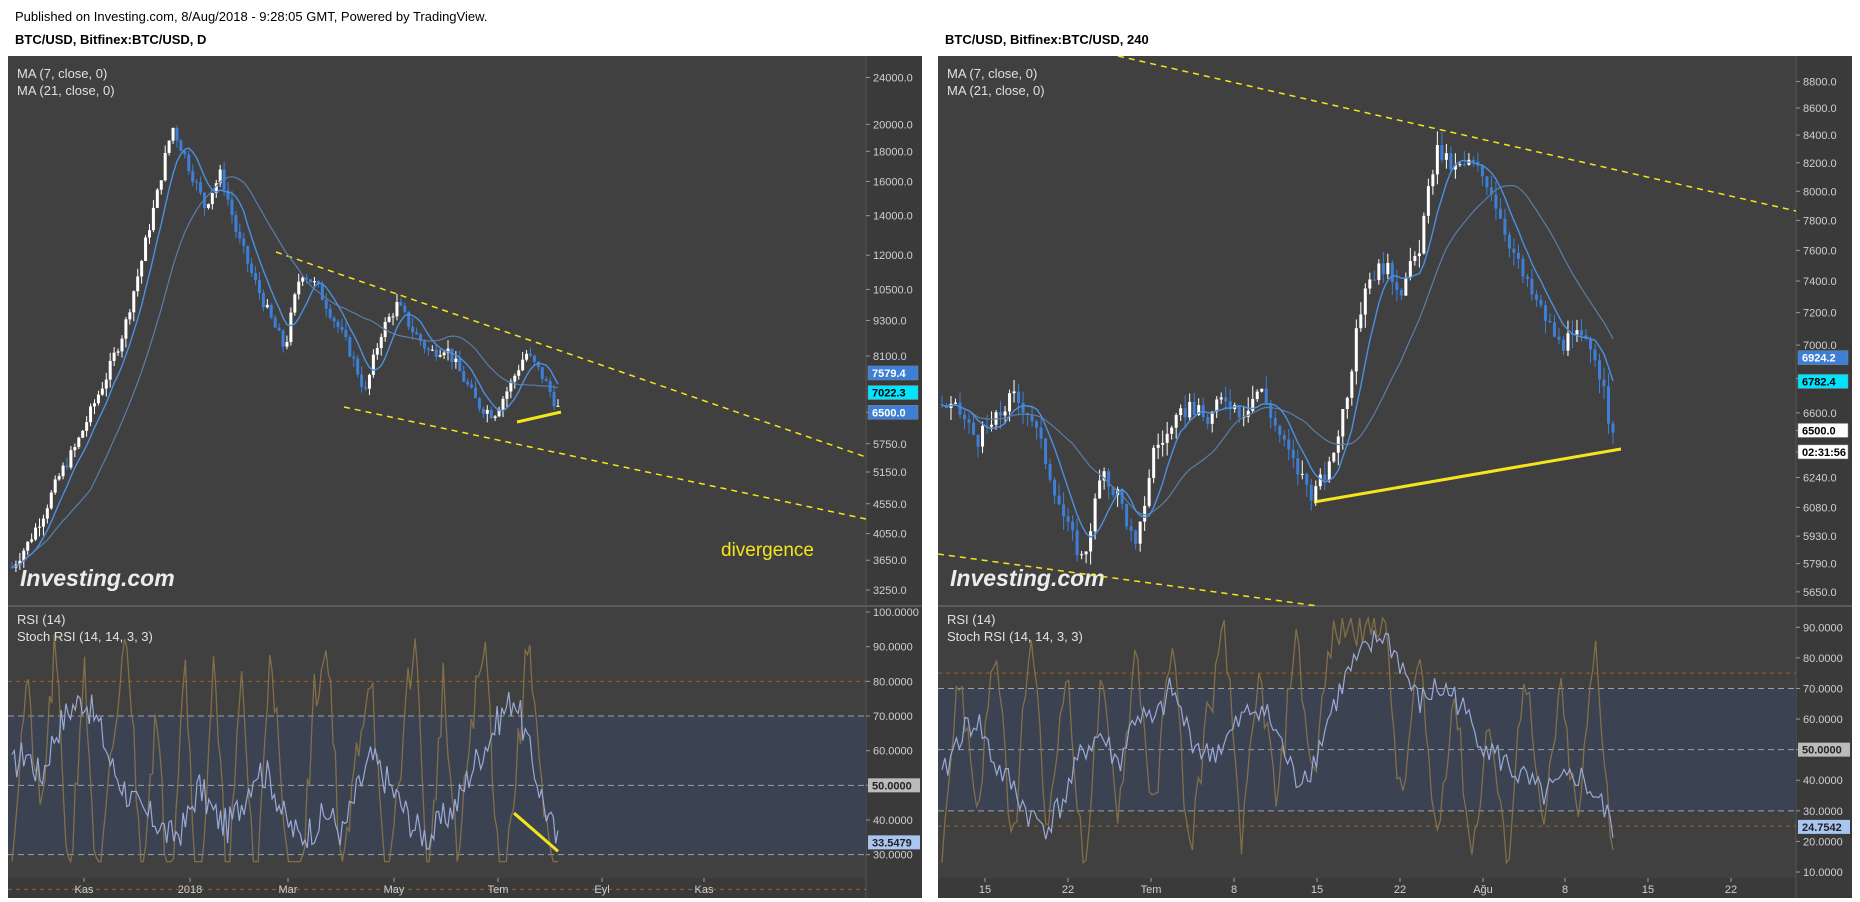 The width and height of the screenshot is (1860, 902). What do you see at coordinates (1820, 478) in the screenshot?
I see `price-tick-label: 6240.0` at bounding box center [1820, 478].